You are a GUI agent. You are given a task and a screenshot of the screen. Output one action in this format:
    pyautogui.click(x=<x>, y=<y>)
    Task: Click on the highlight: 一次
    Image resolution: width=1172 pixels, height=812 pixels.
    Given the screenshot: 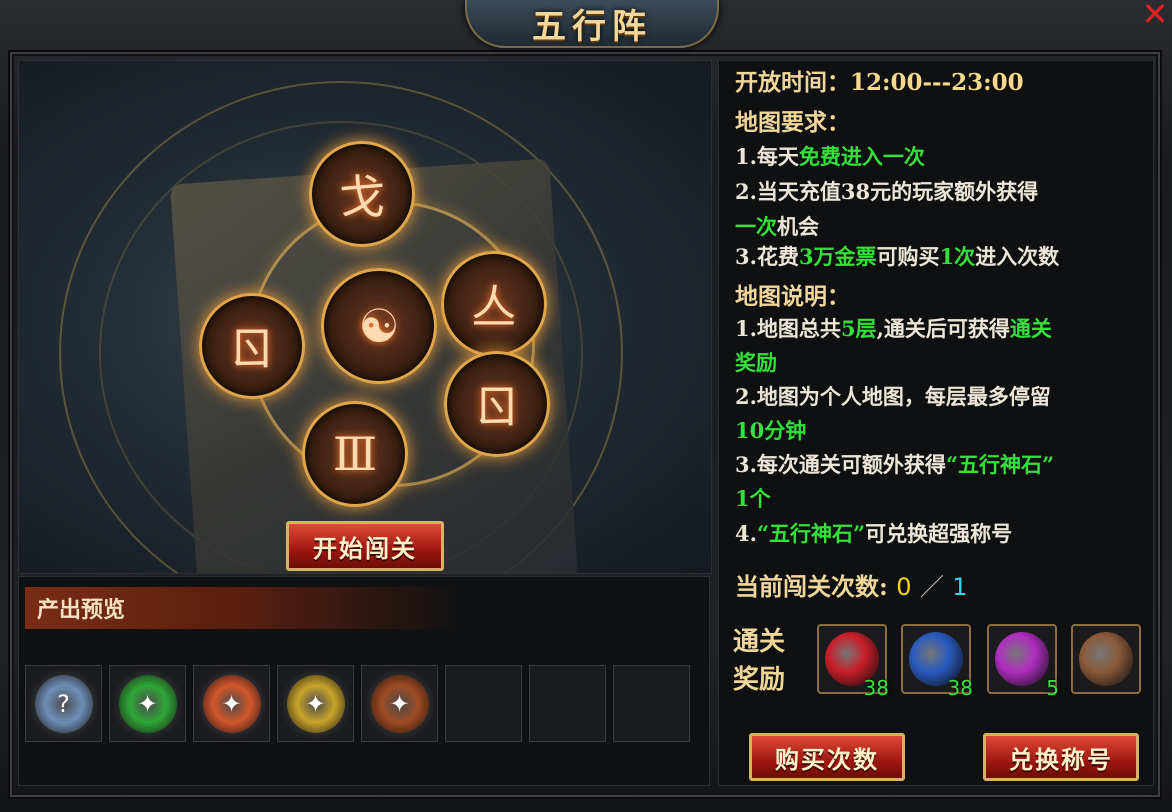 What is the action you would take?
    pyautogui.click(x=756, y=226)
    